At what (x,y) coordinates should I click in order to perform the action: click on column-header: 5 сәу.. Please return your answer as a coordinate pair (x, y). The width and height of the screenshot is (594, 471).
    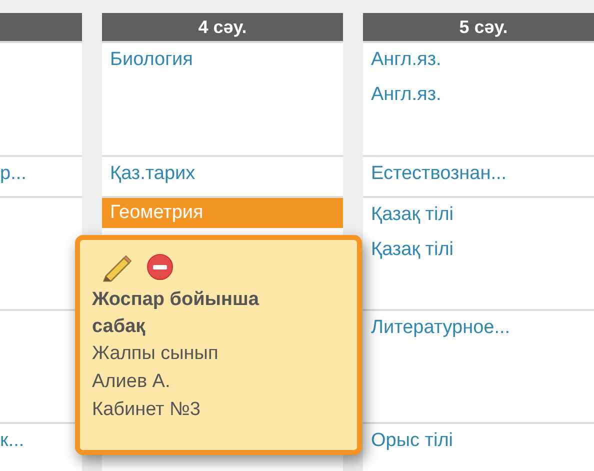
    Looking at the image, I should click on (478, 27).